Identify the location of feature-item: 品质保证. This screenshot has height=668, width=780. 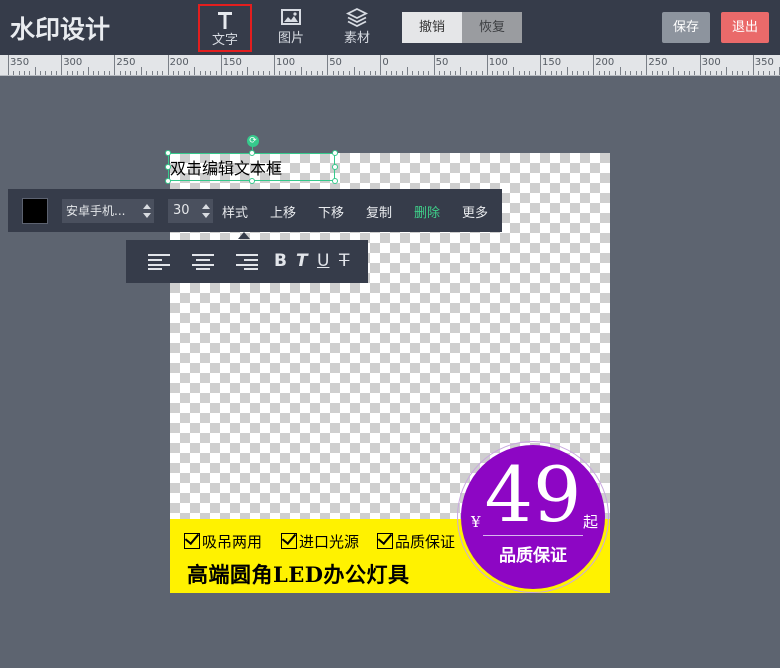
(416, 541).